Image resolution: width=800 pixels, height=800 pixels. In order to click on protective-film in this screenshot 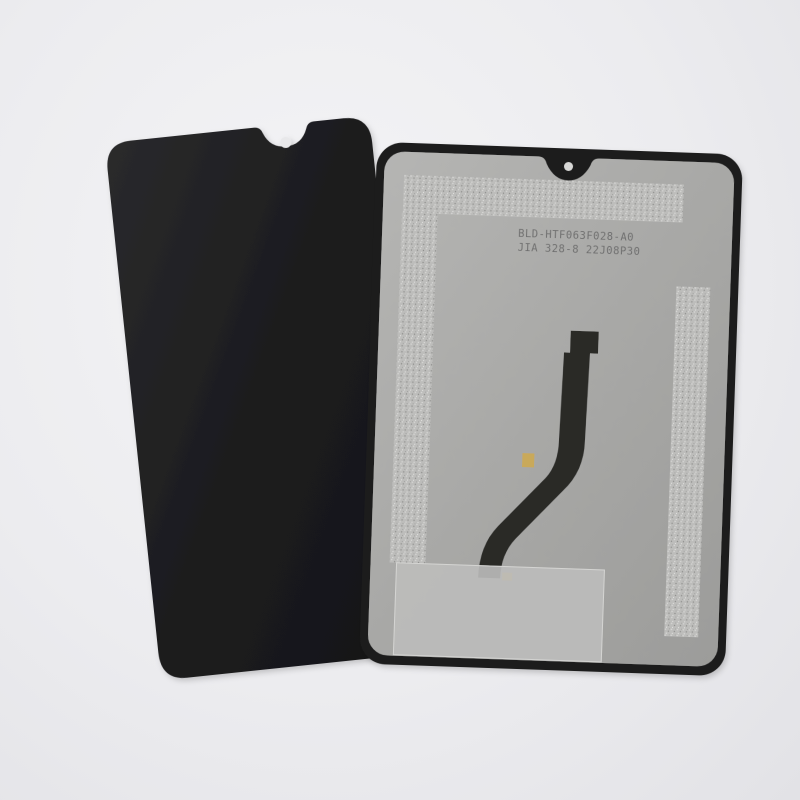, I will do `click(499, 612)`.